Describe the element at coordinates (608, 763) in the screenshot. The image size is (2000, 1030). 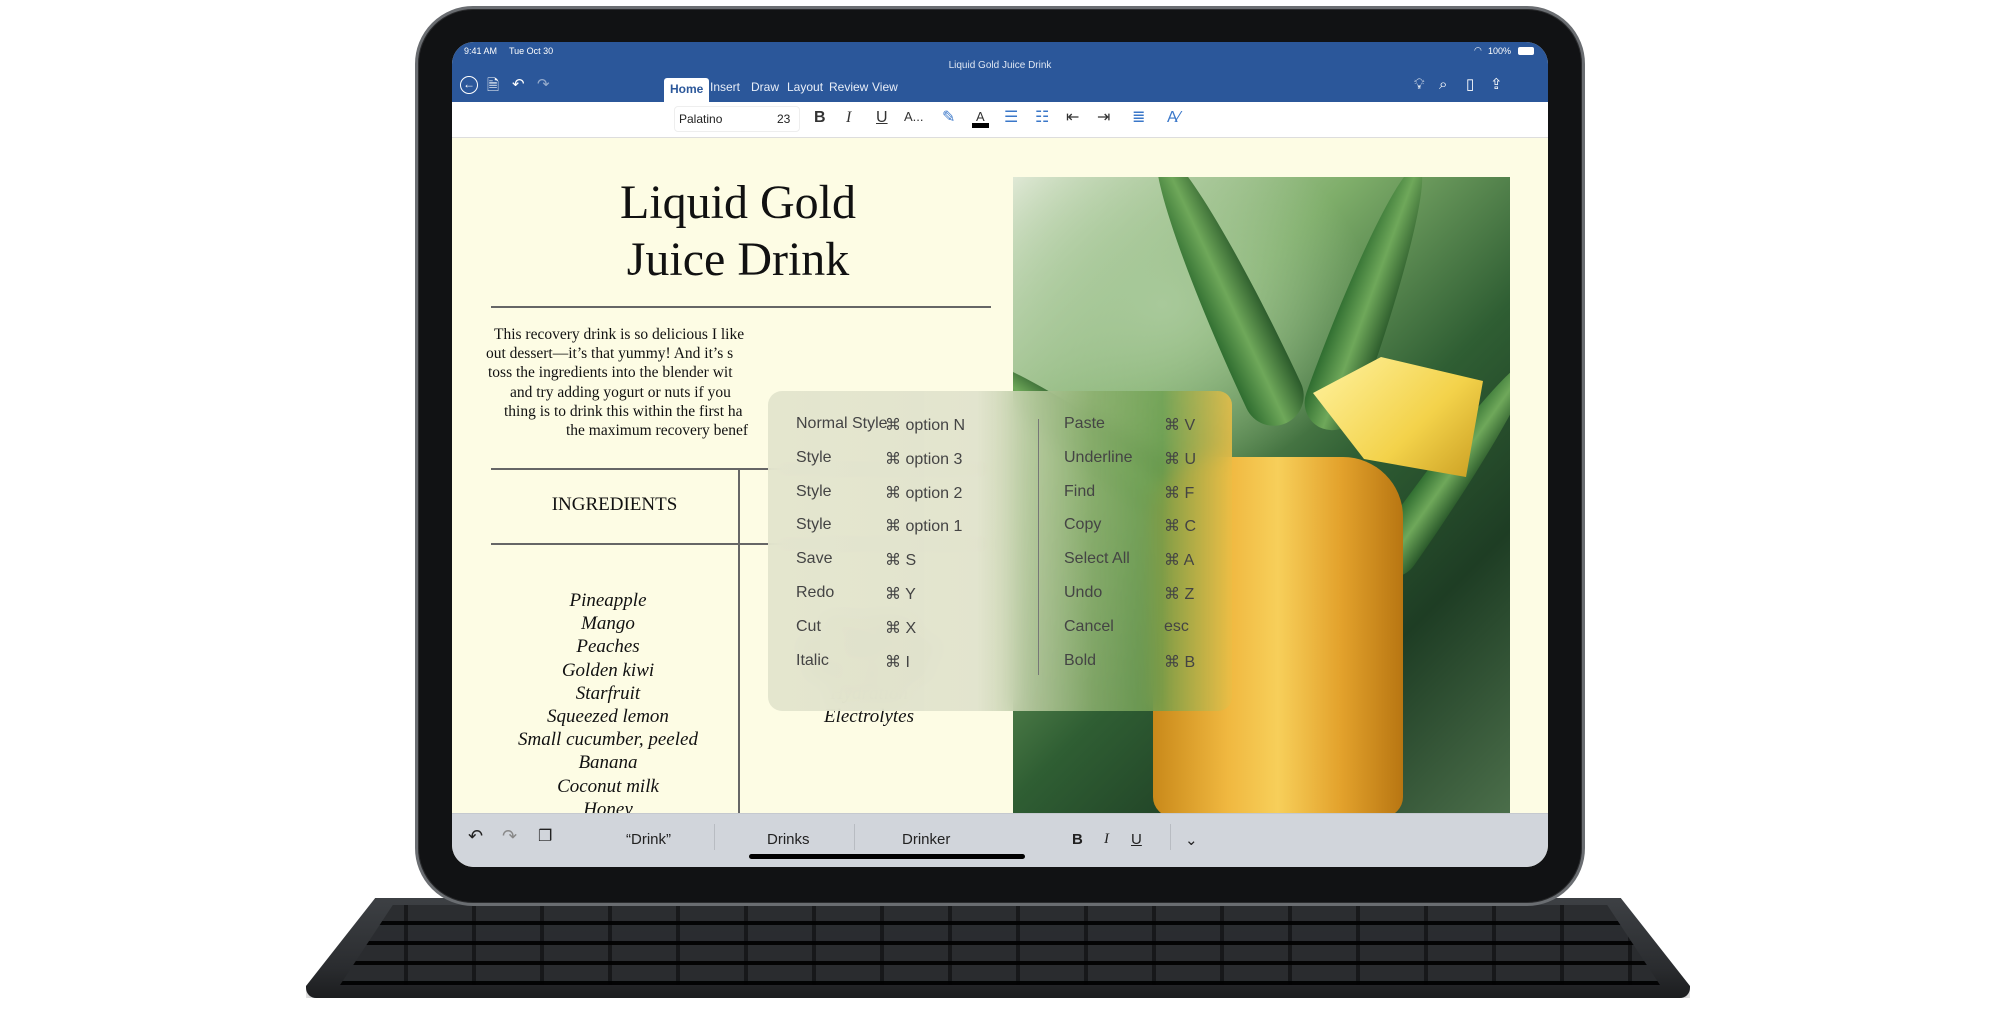
I see `ingredient-item: Banana` at that location.